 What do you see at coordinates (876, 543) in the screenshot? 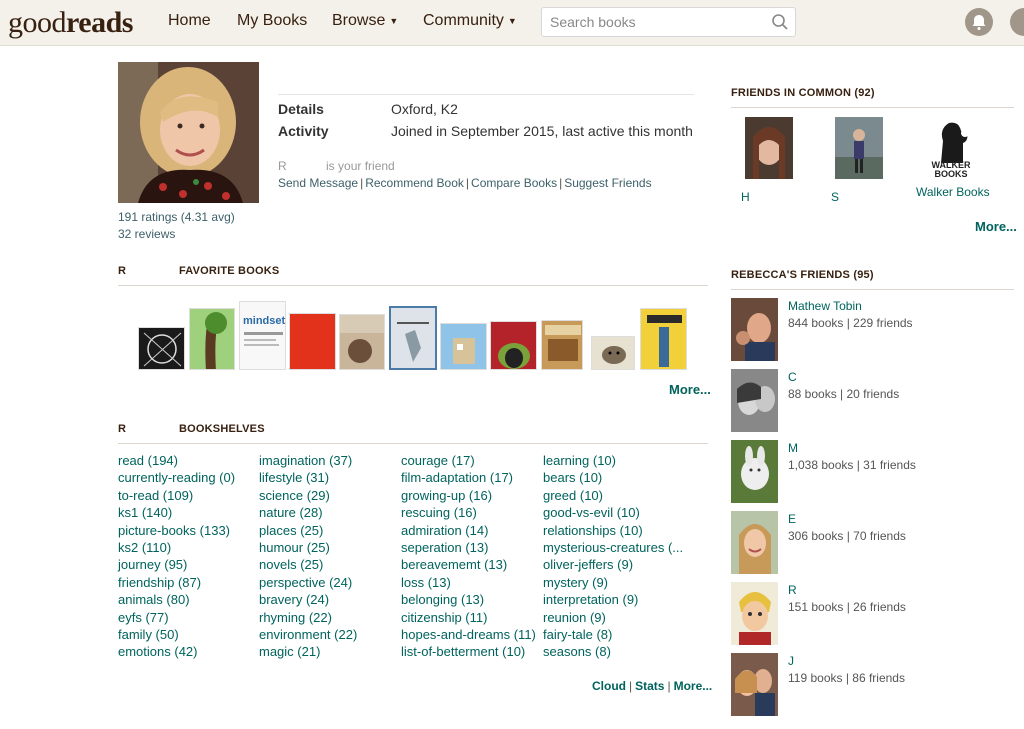
I see `friend-row: E 306 books | 70 friends` at bounding box center [876, 543].